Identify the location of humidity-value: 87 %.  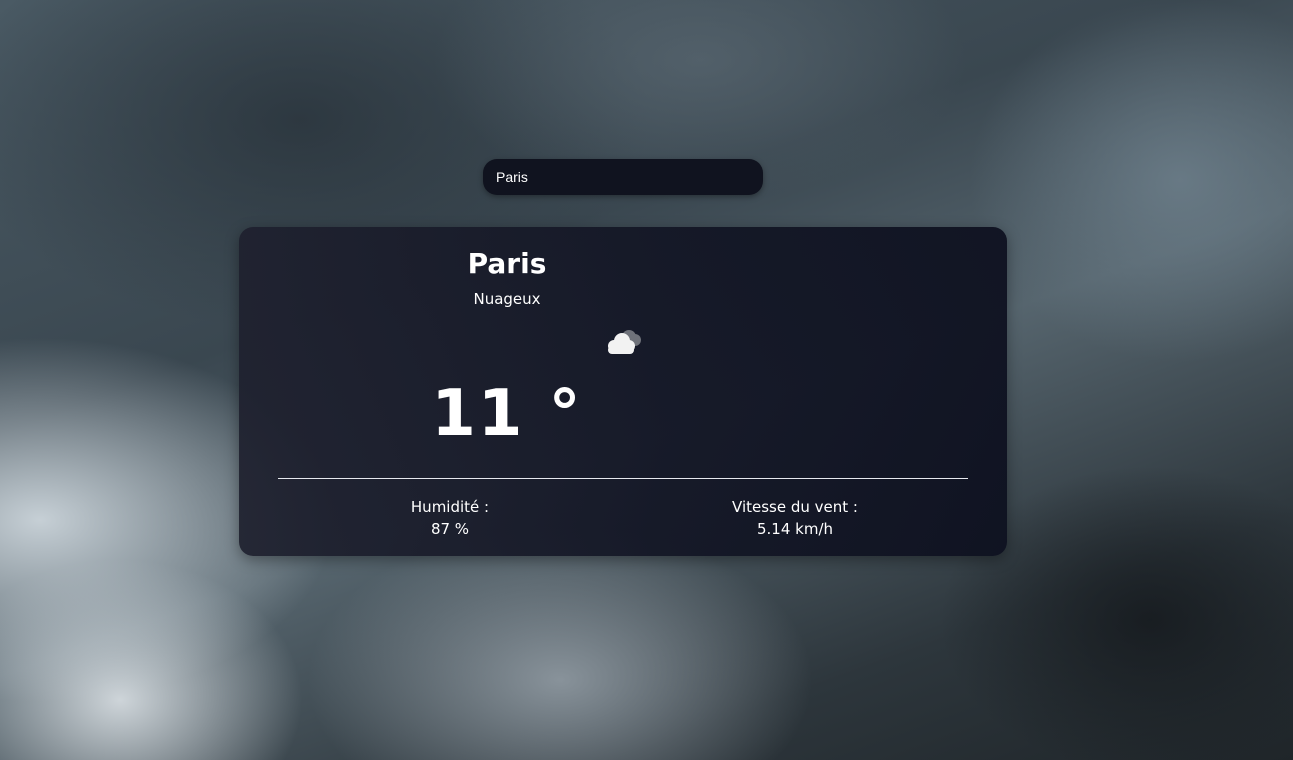
(450, 529).